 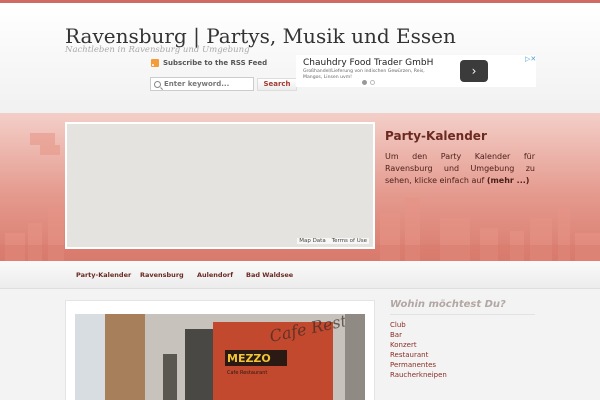 I want to click on sidebar-item-club: Club, so click(x=418, y=325).